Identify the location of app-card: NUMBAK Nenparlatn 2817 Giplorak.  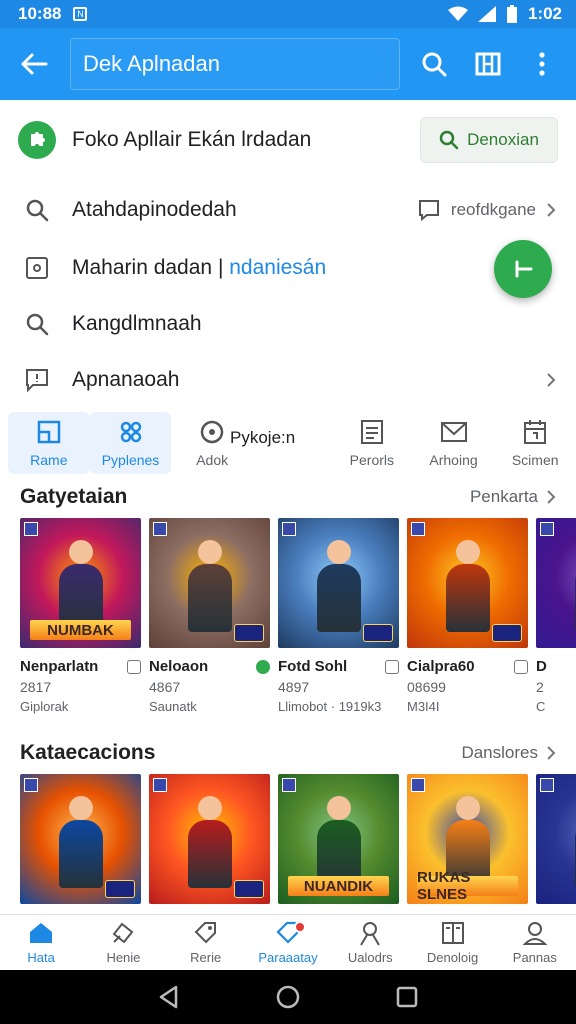
(80, 616).